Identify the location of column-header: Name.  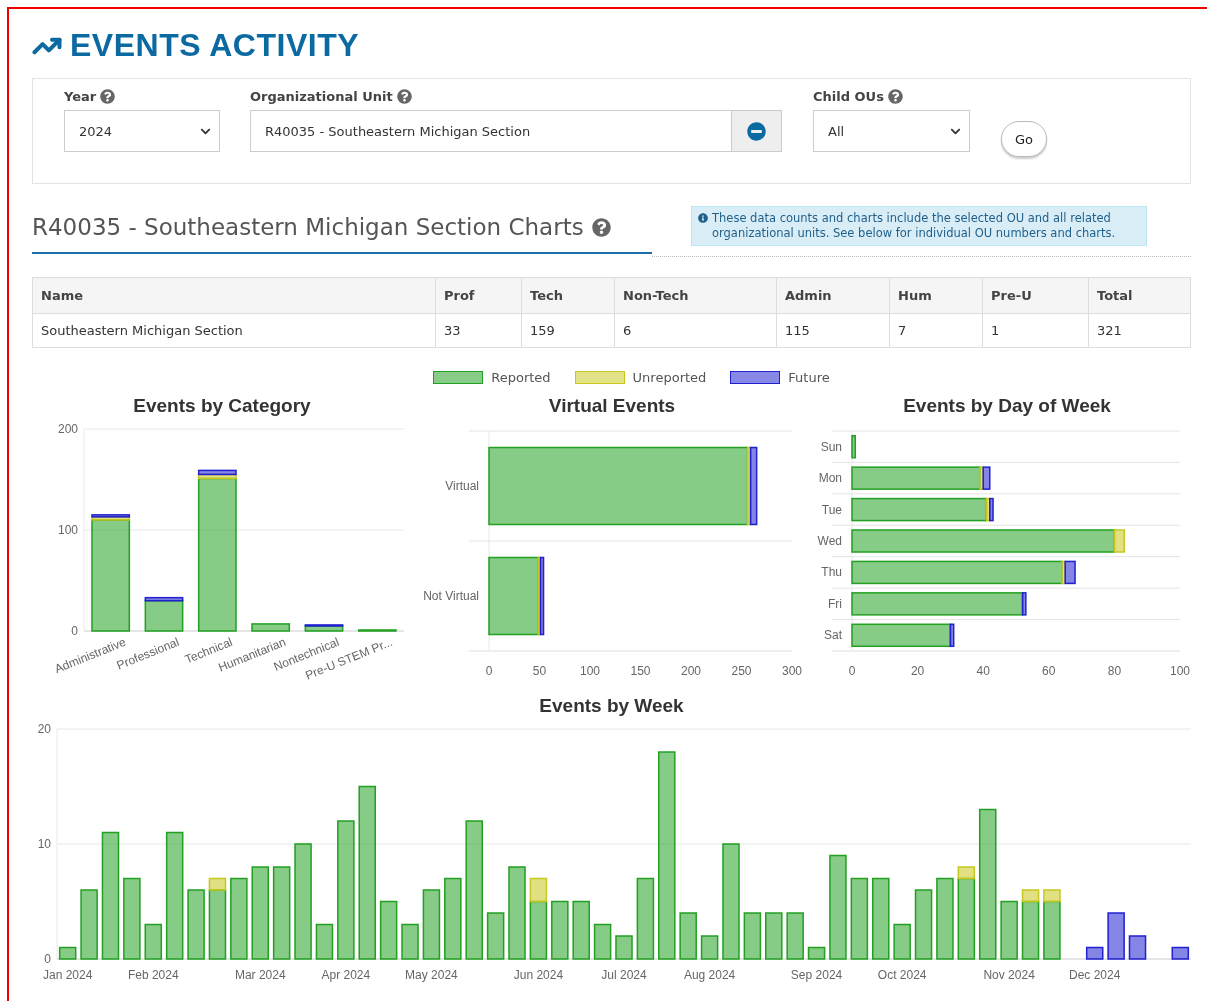
(234, 295).